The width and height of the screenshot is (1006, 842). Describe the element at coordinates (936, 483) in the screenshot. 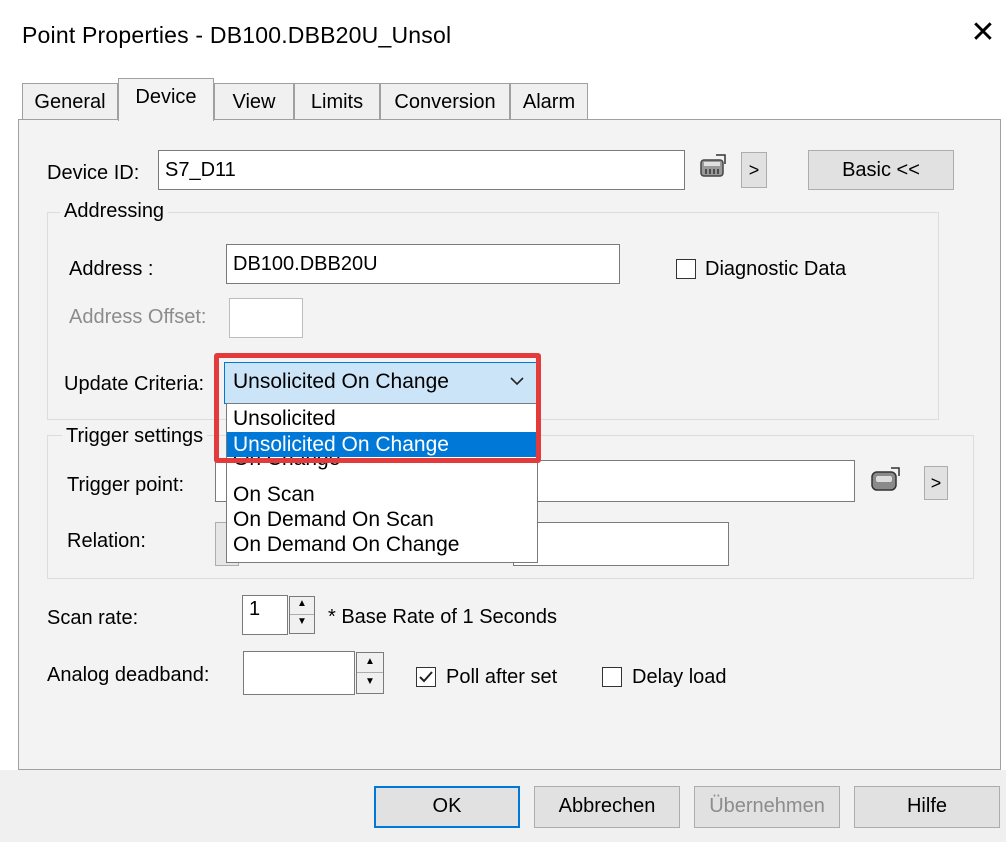

I see `trigger-arrow-button: >` at that location.